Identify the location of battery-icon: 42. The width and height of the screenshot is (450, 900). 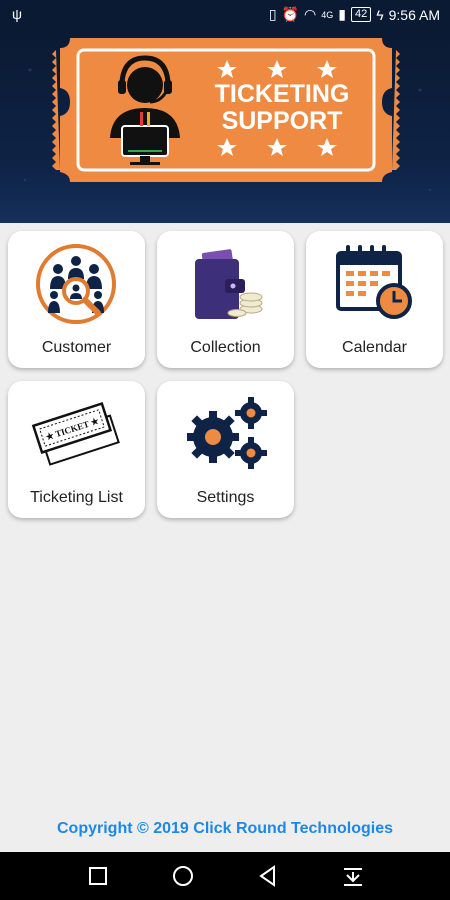
(361, 14).